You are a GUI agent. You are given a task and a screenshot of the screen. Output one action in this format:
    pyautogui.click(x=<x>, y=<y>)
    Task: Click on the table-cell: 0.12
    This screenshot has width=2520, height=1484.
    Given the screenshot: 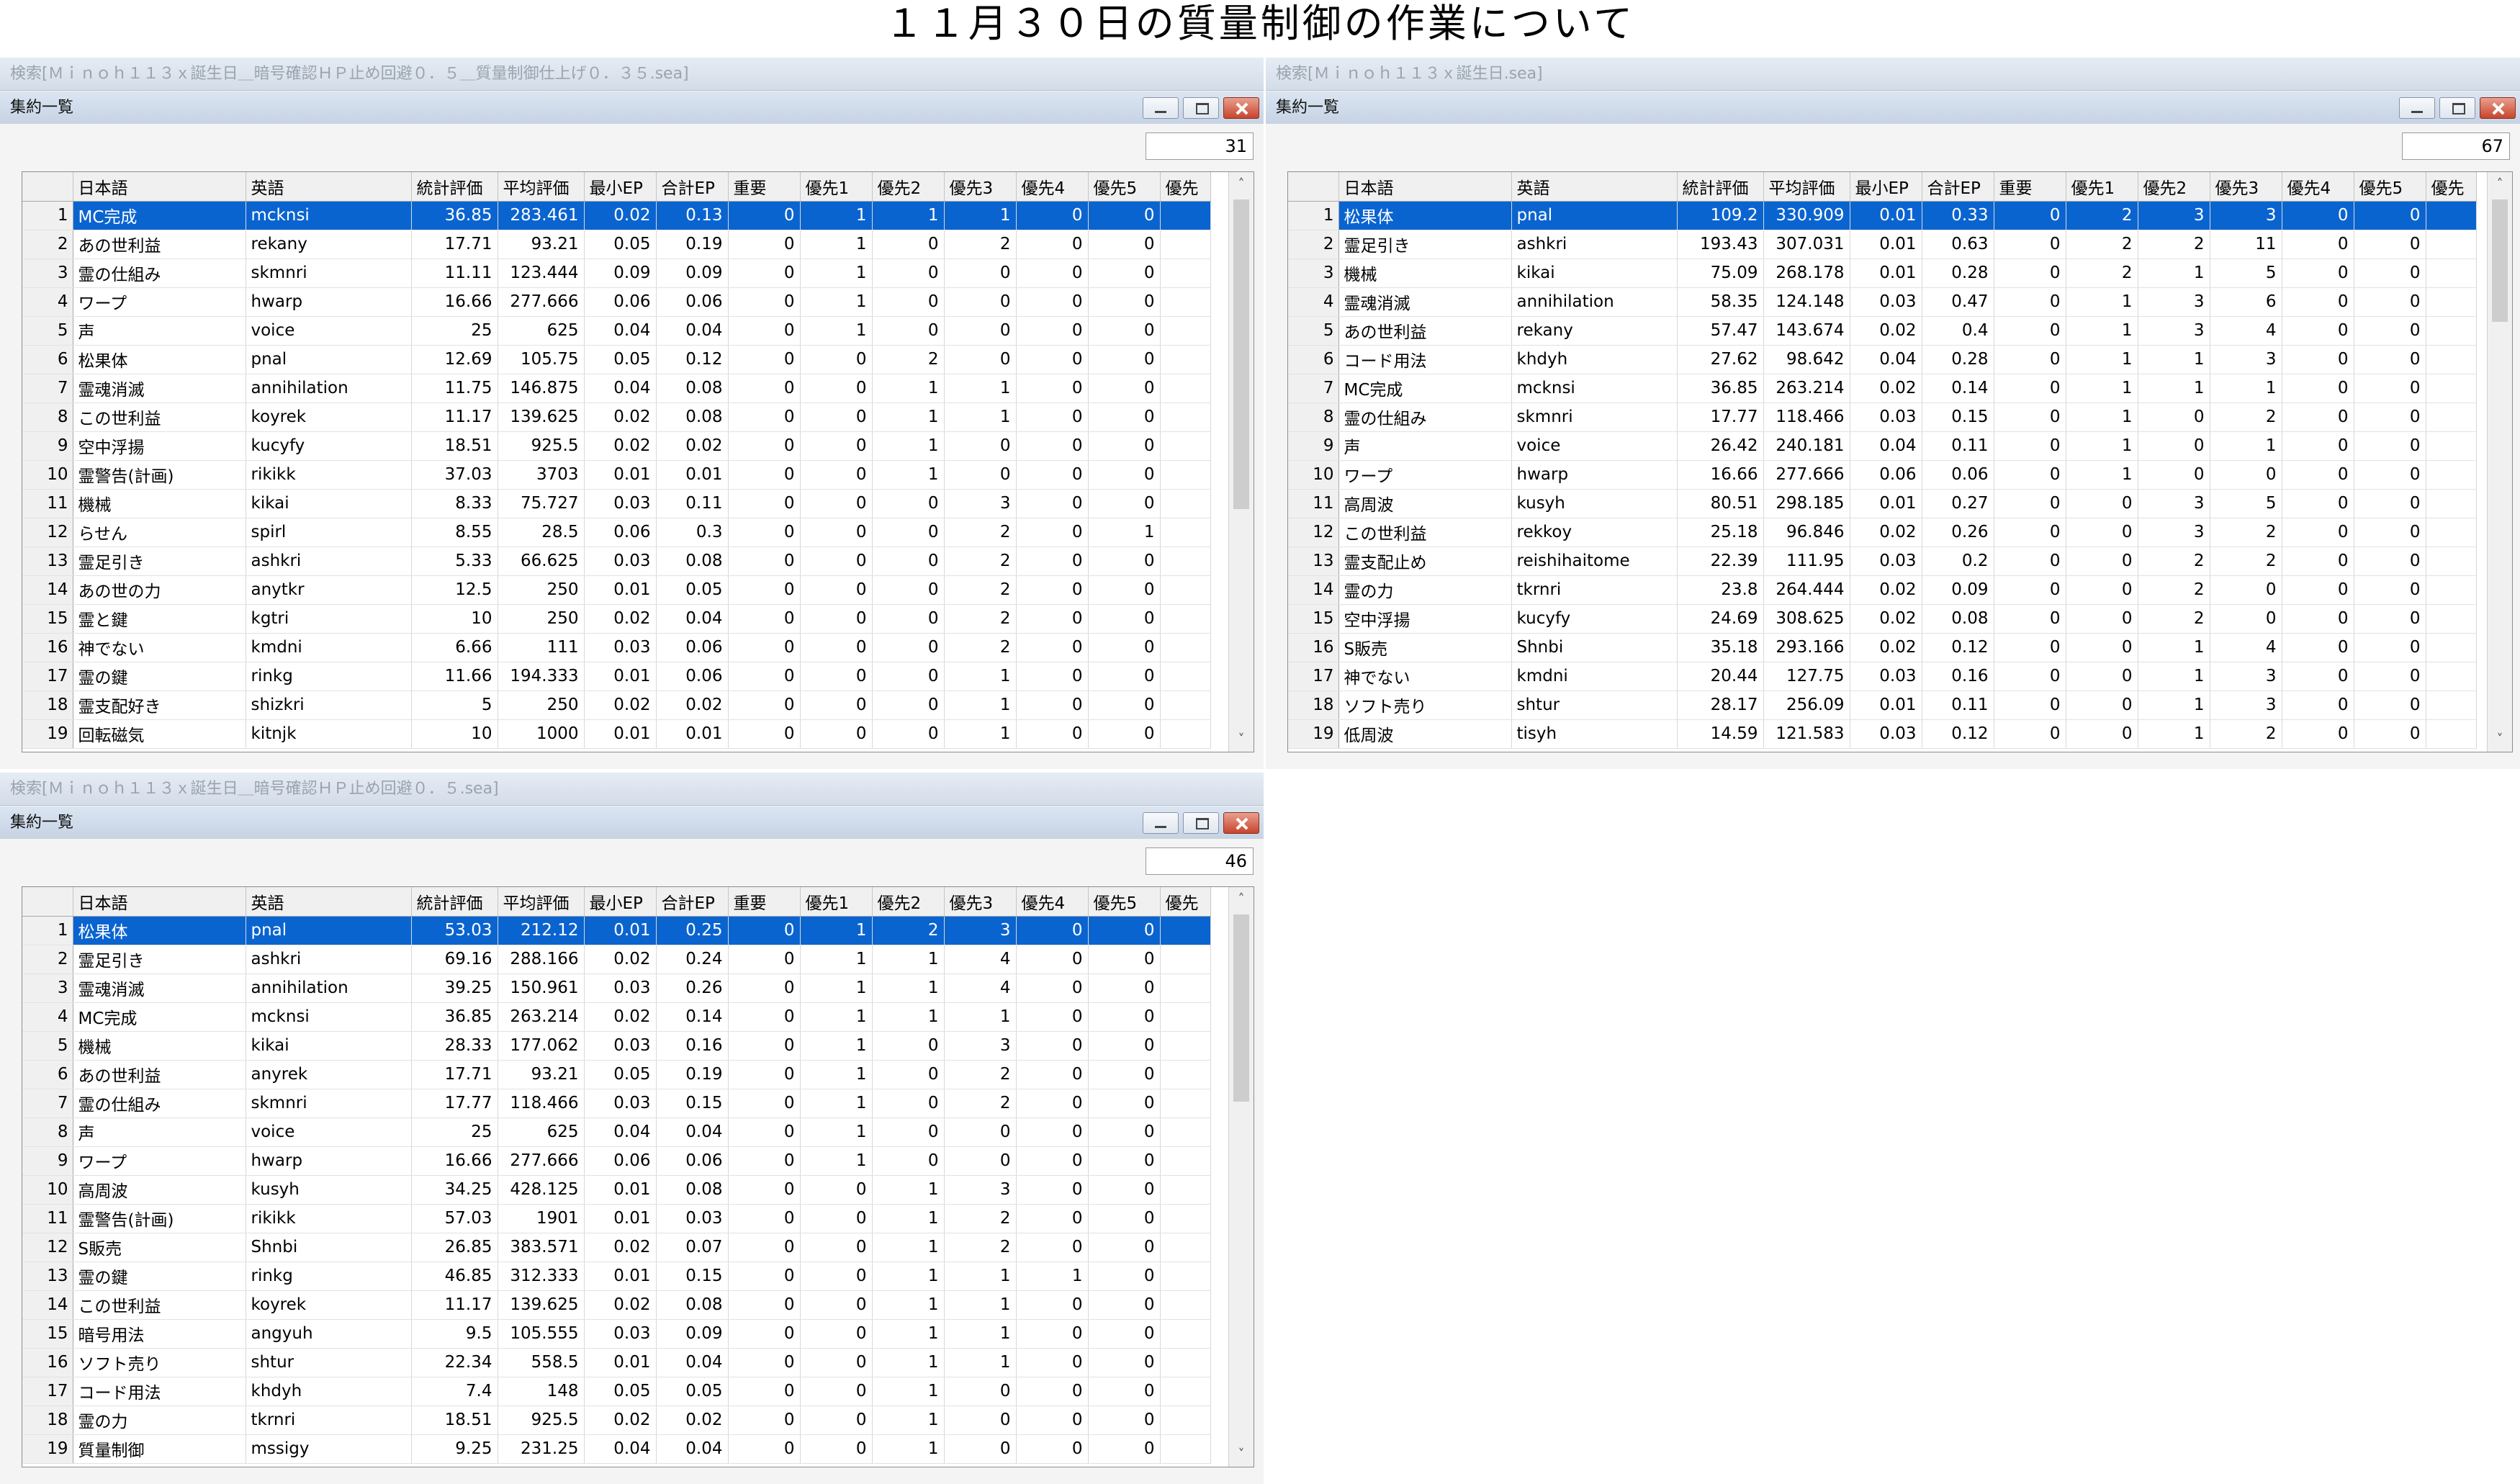 What is the action you would take?
    pyautogui.click(x=1958, y=734)
    